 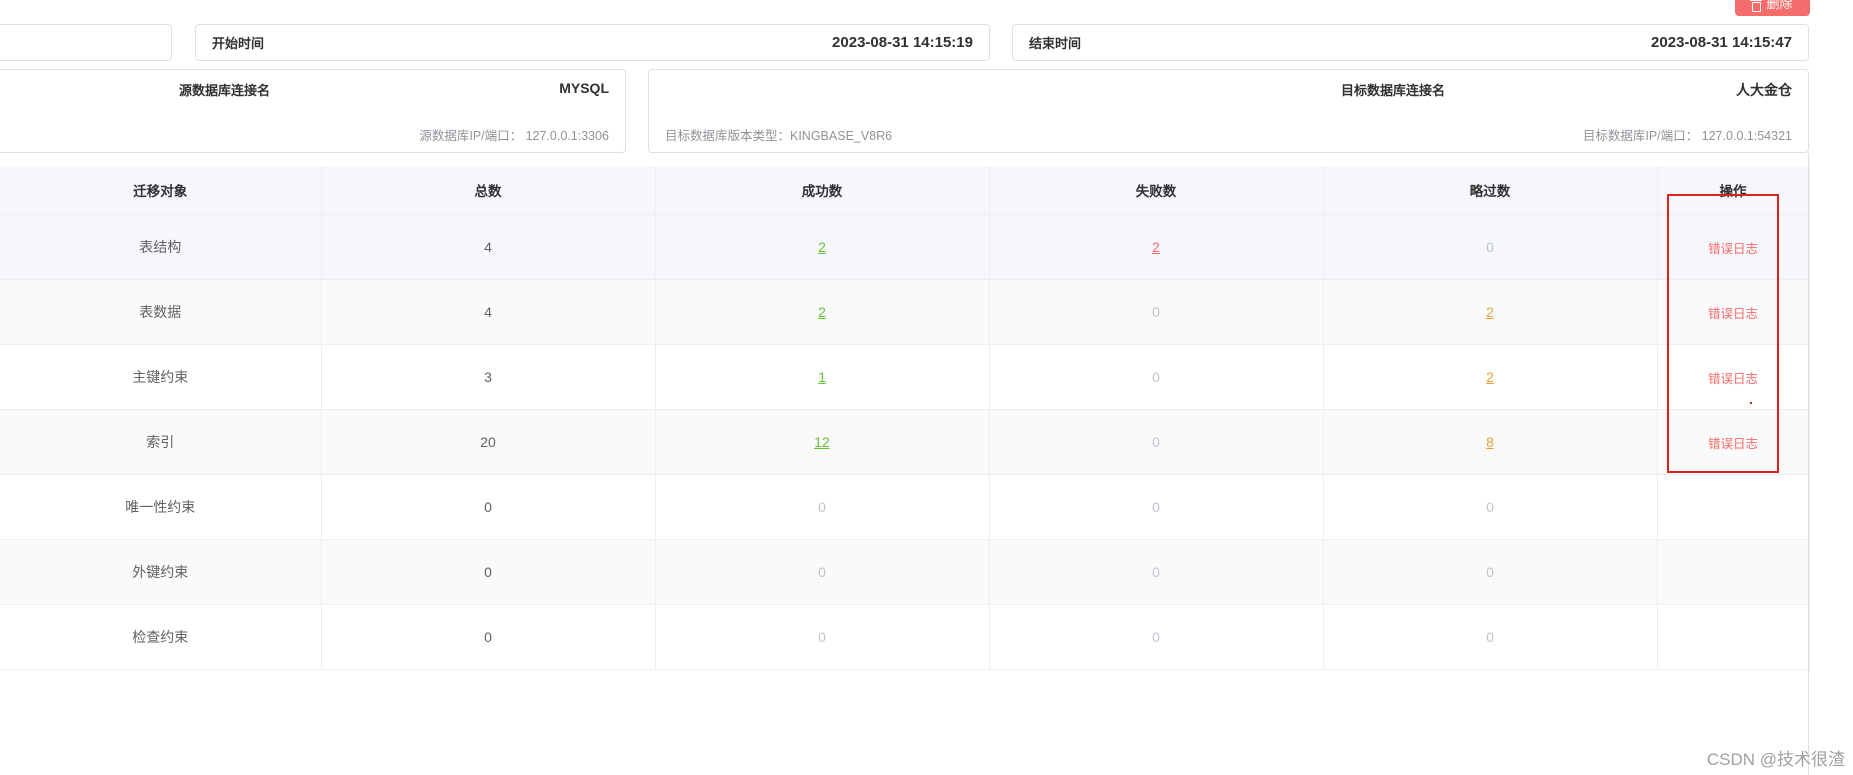 I want to click on annotation-highlight-box, so click(x=1723, y=333).